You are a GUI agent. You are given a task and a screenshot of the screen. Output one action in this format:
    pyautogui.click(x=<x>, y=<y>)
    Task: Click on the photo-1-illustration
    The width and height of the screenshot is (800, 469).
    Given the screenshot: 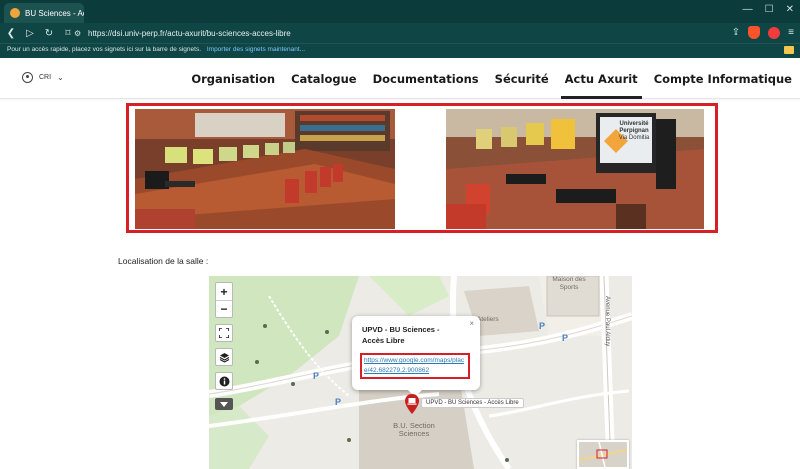 What is the action you would take?
    pyautogui.click(x=265, y=169)
    